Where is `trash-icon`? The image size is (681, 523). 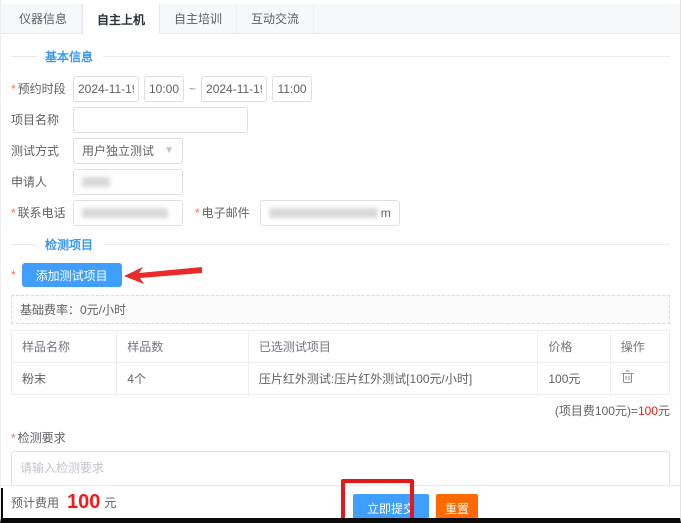 trash-icon is located at coordinates (627, 376).